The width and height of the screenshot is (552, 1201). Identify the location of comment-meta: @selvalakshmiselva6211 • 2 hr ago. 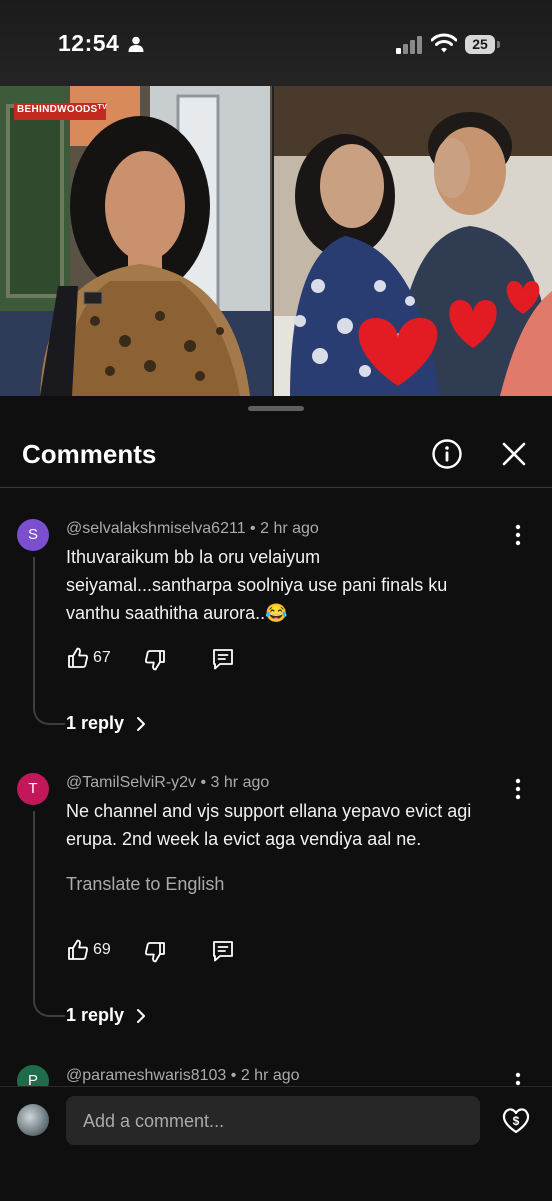
(192, 529).